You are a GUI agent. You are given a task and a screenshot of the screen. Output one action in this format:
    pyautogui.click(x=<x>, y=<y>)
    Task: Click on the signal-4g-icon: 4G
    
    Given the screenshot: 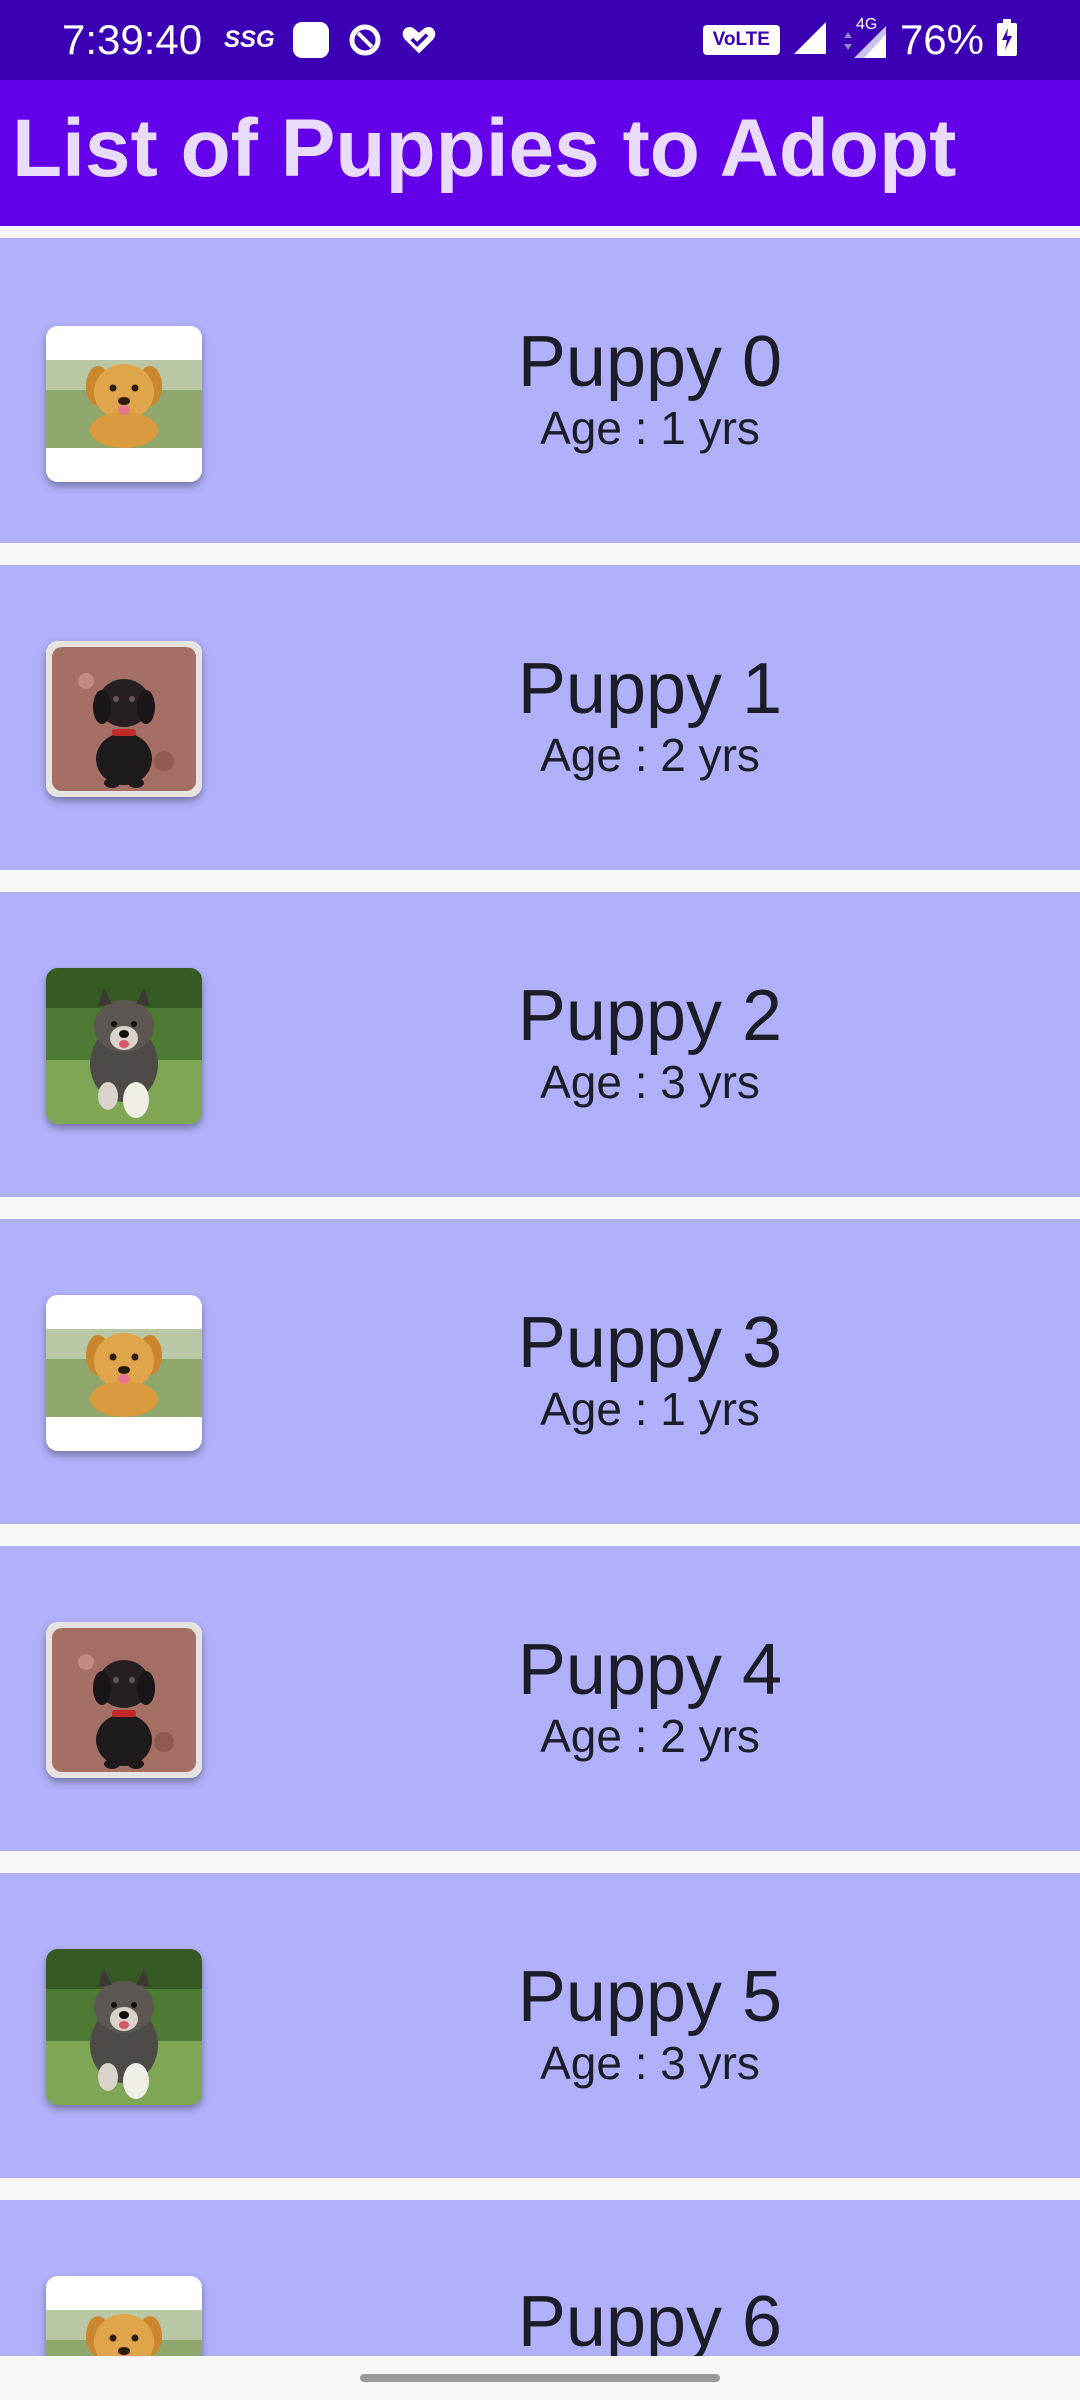 What is the action you would take?
    pyautogui.click(x=864, y=38)
    